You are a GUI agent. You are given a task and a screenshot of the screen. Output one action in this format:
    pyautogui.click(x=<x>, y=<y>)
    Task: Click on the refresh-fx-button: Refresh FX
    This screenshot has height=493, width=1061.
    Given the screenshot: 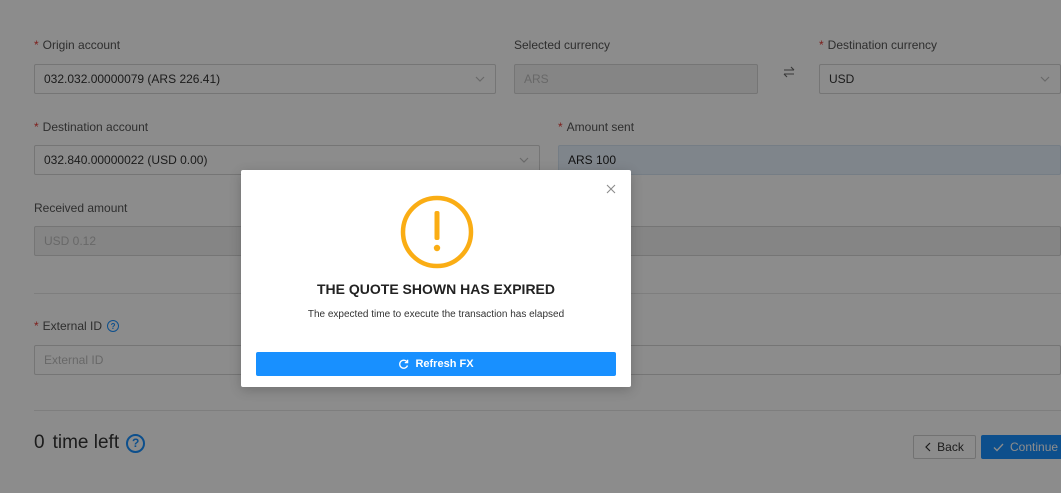 What is the action you would take?
    pyautogui.click(x=436, y=364)
    